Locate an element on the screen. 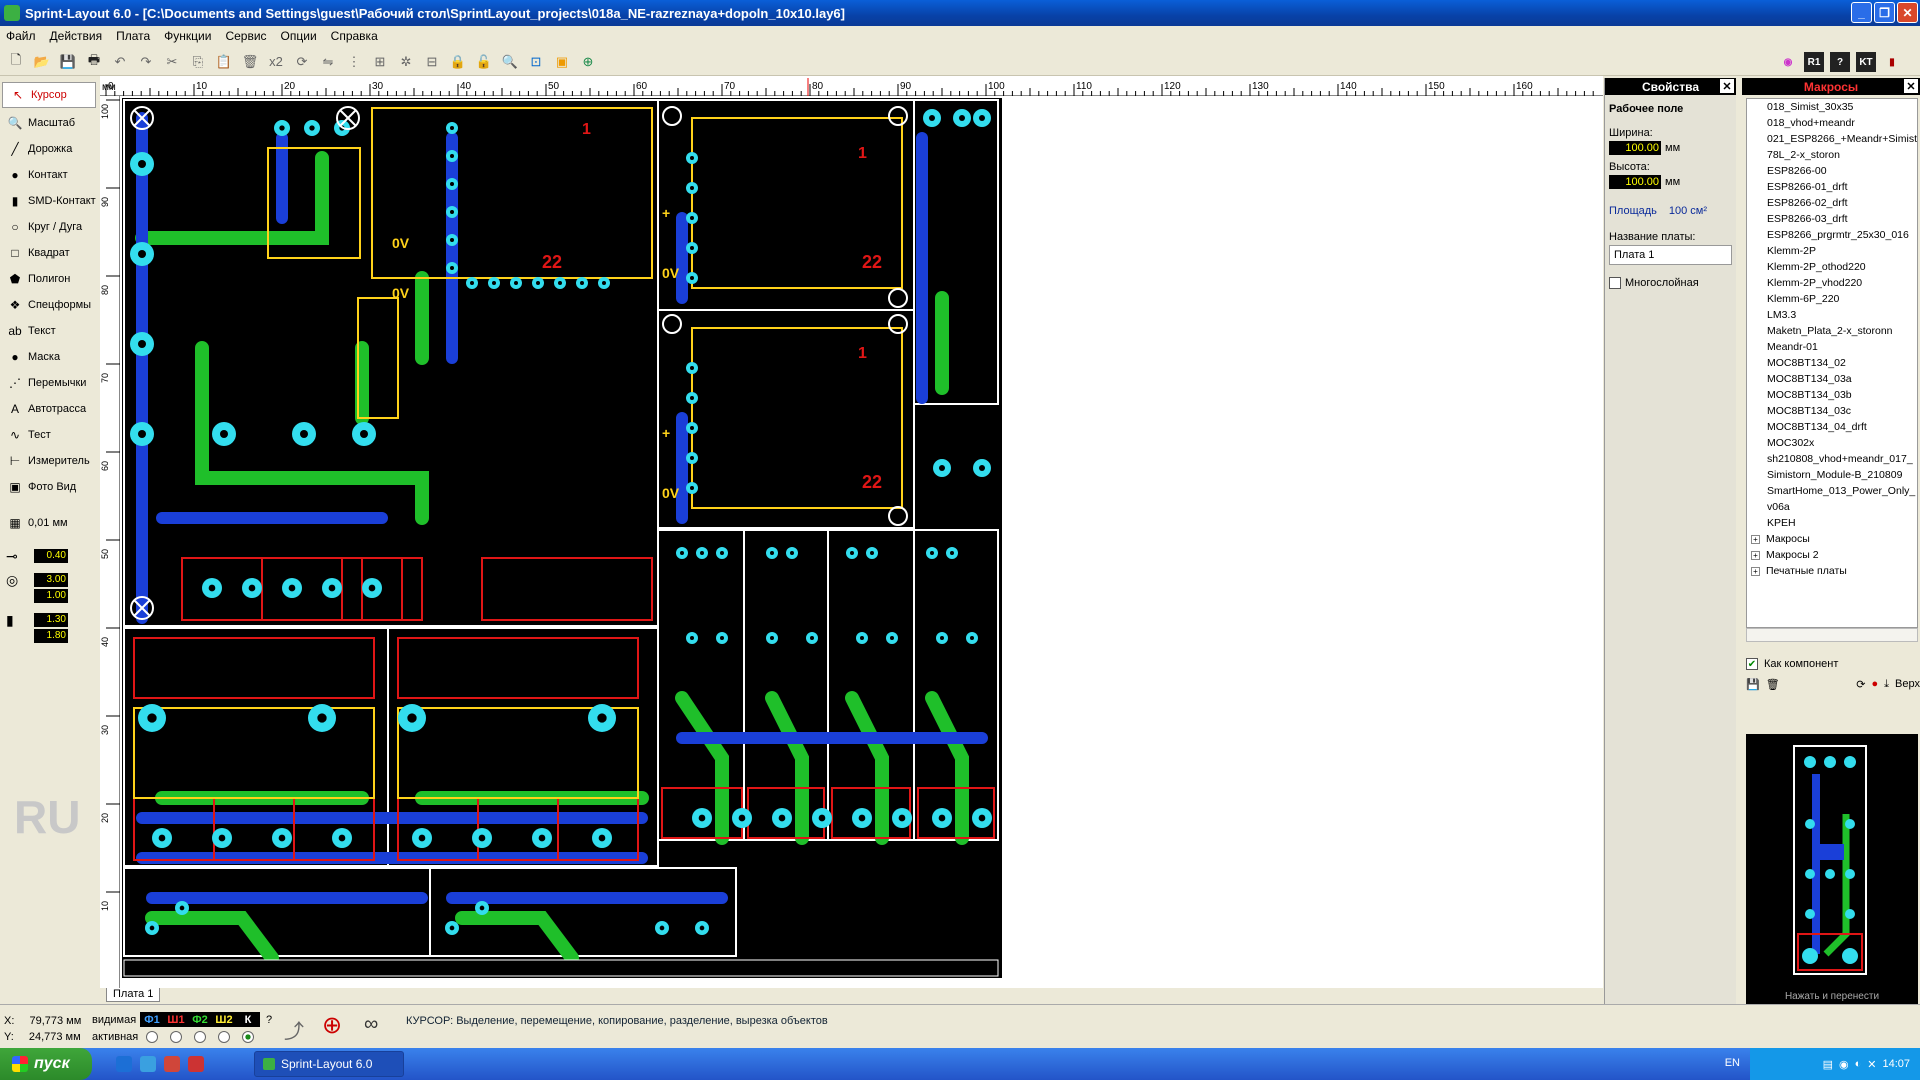  macro-group: + Макросы 2 is located at coordinates (1832, 555).